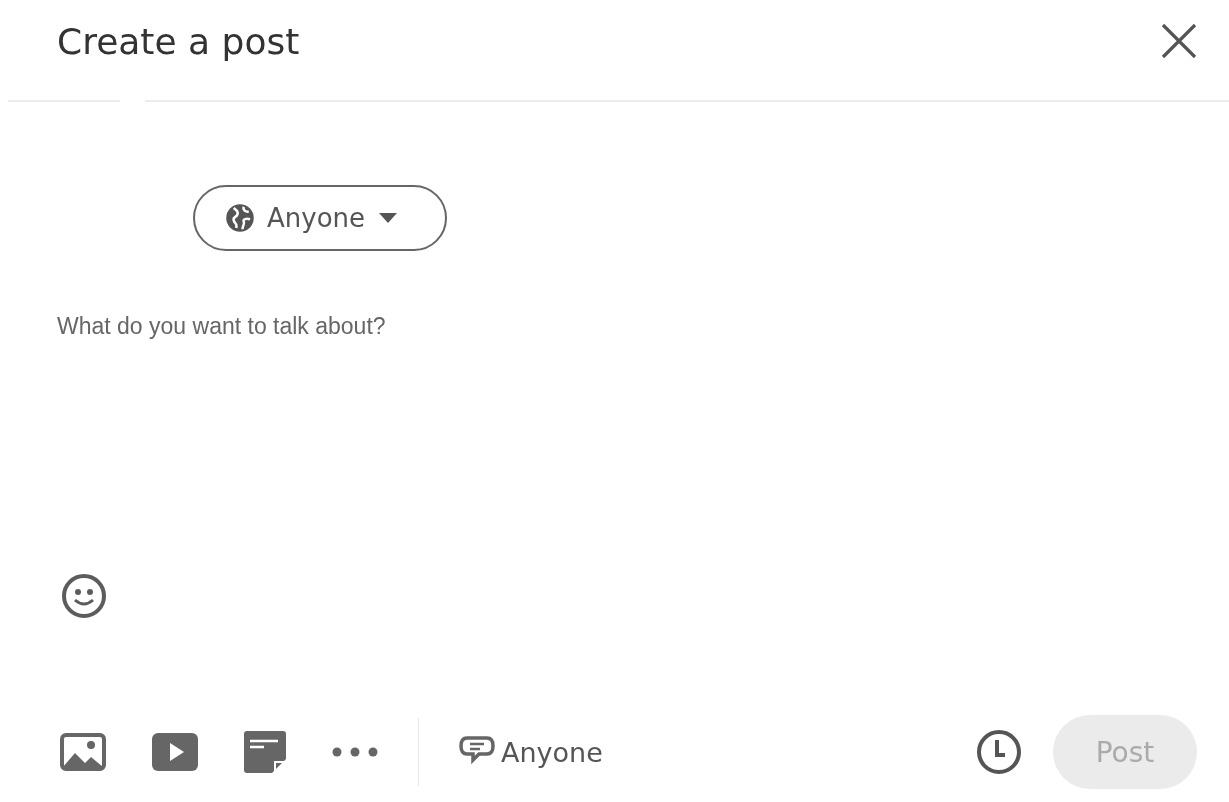  I want to click on schedule-button, so click(999, 752).